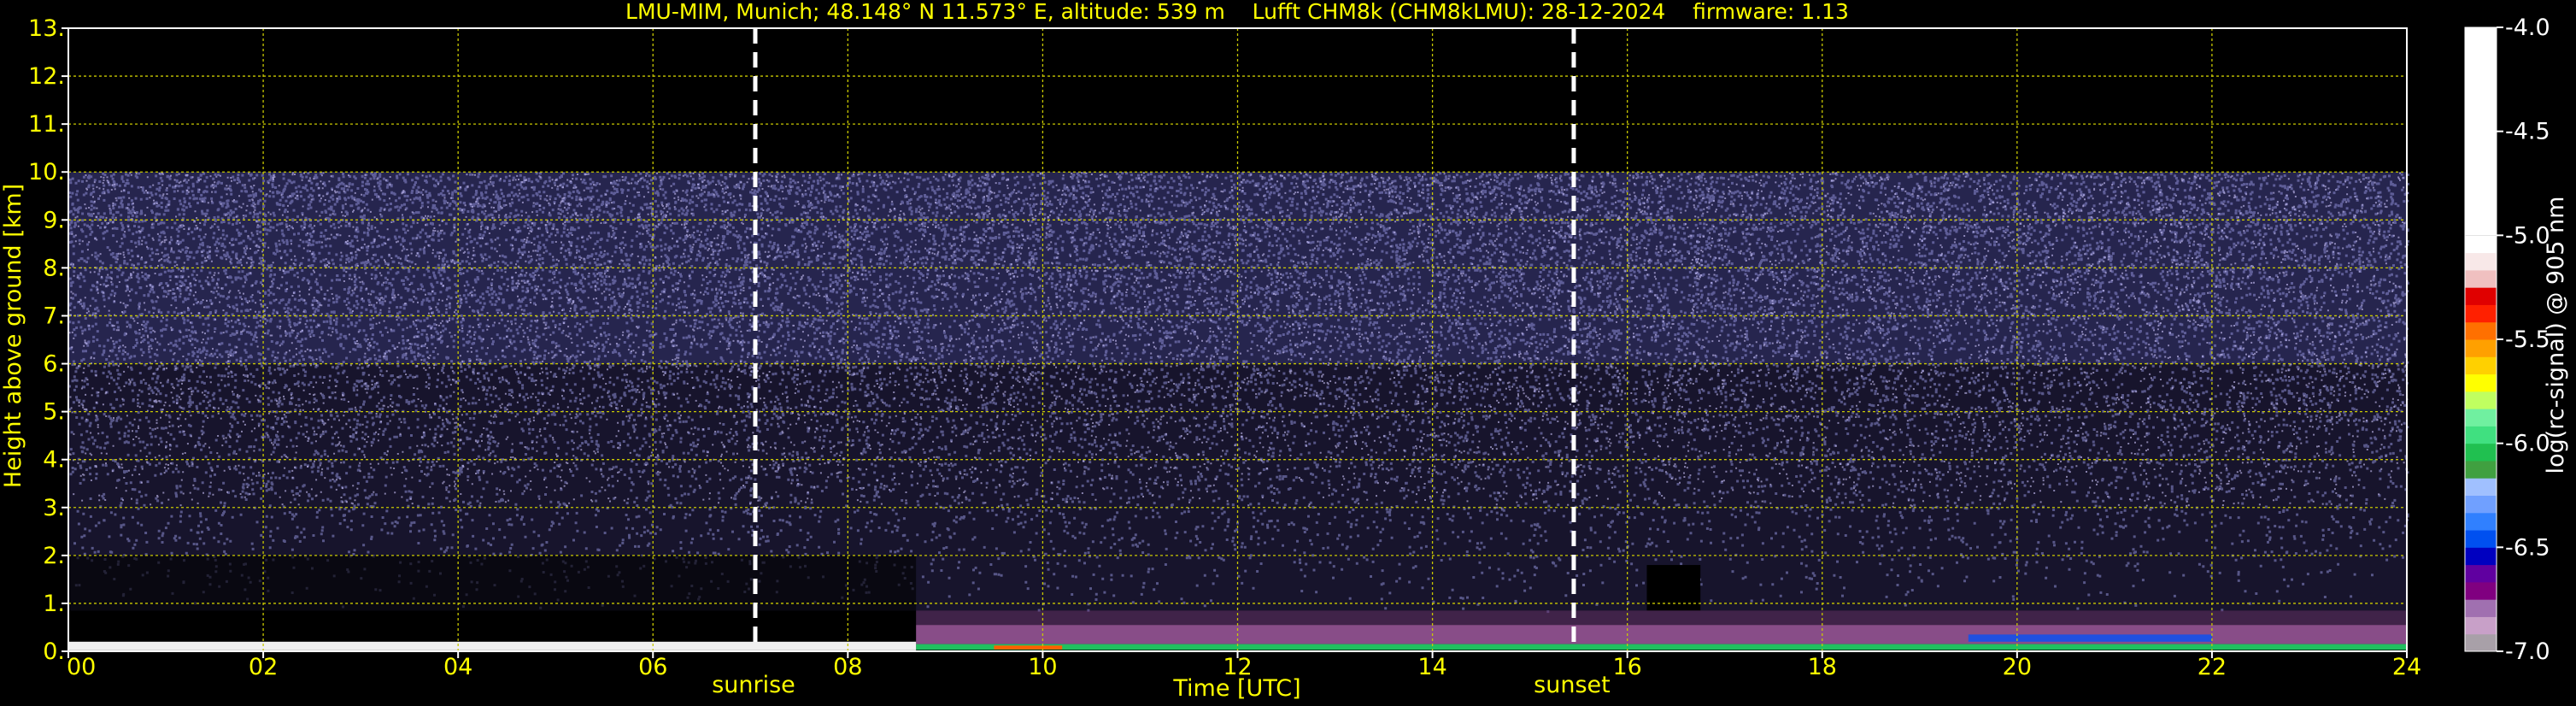 The image size is (2576, 706). I want to click on x-tick-label: 00, so click(81, 667).